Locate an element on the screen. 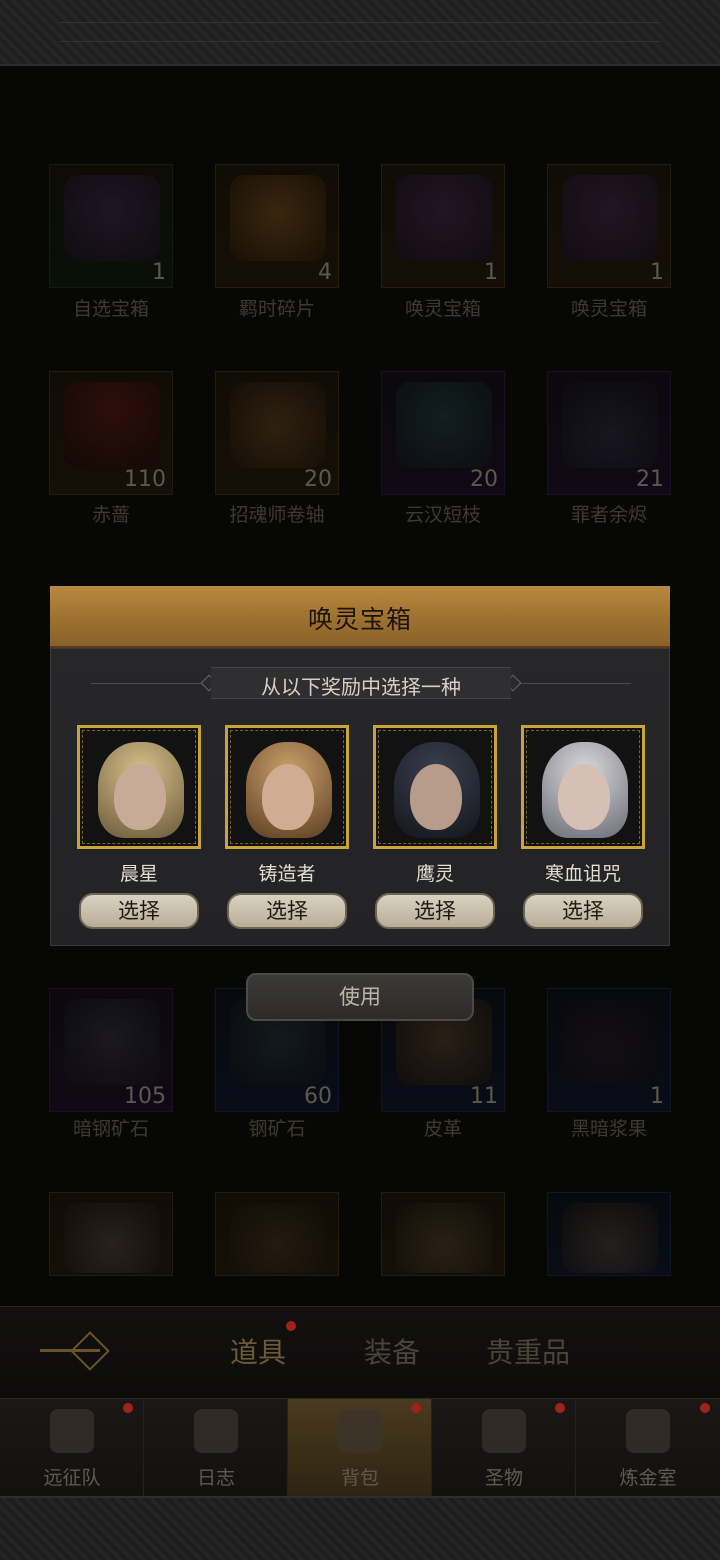  nav-journal: 日志 is located at coordinates (216, 1448).